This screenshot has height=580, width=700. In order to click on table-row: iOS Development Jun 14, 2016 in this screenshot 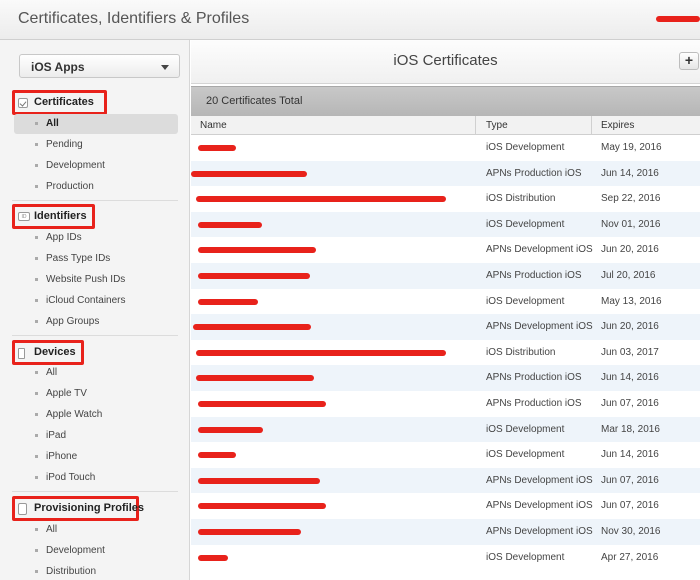, I will do `click(445, 455)`.